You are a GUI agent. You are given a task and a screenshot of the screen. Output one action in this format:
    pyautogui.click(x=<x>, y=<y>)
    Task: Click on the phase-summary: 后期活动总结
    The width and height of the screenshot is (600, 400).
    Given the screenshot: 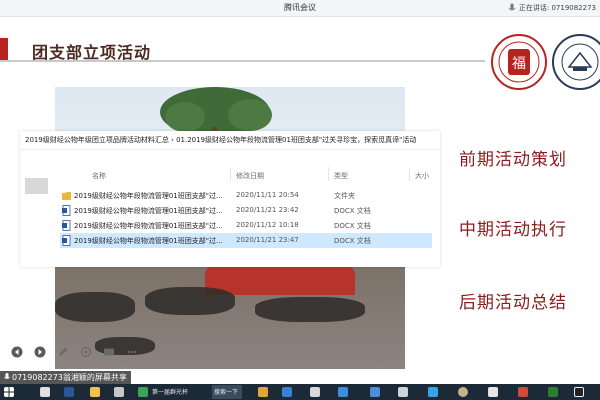 What is the action you would take?
    pyautogui.click(x=513, y=303)
    